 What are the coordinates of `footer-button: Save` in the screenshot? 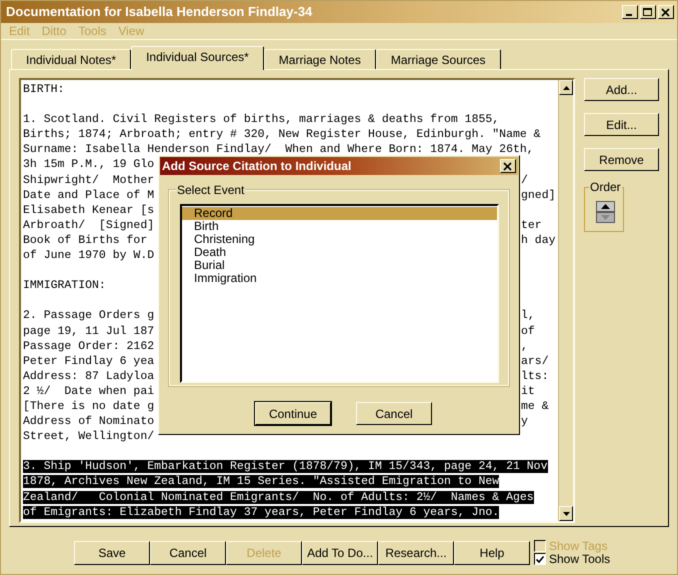 It's located at (112, 552).